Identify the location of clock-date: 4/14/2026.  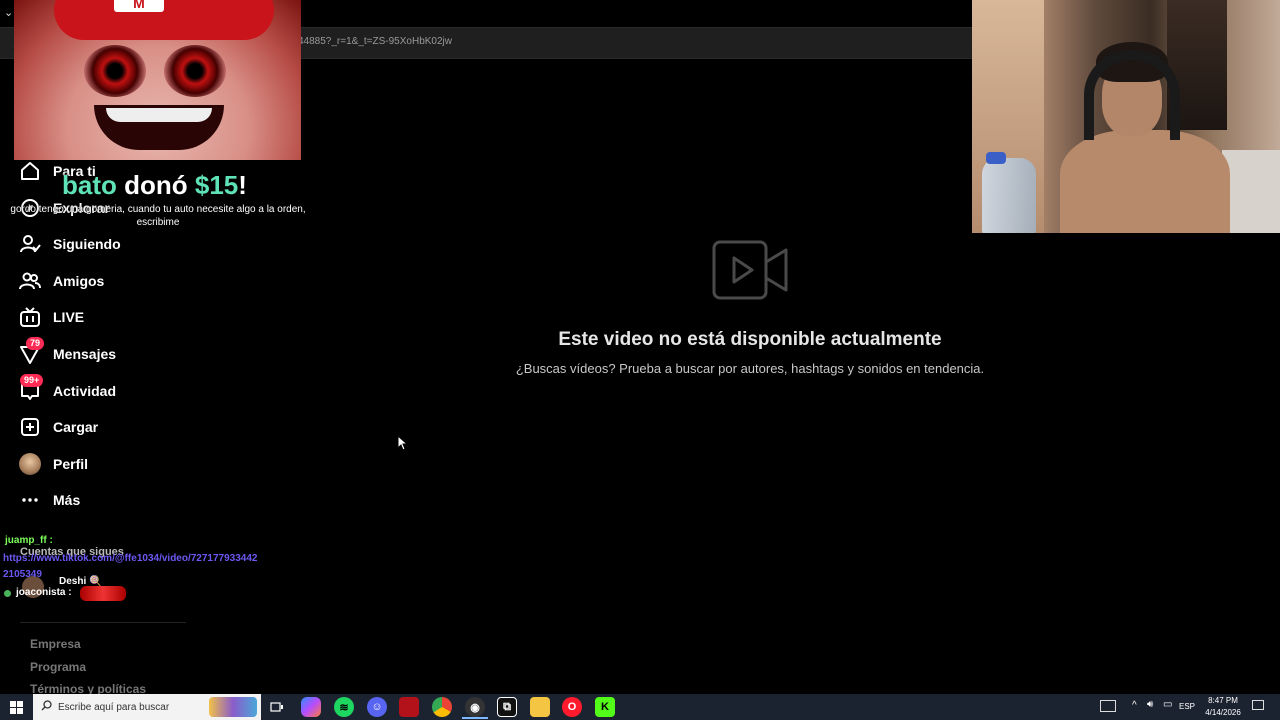
(1223, 712).